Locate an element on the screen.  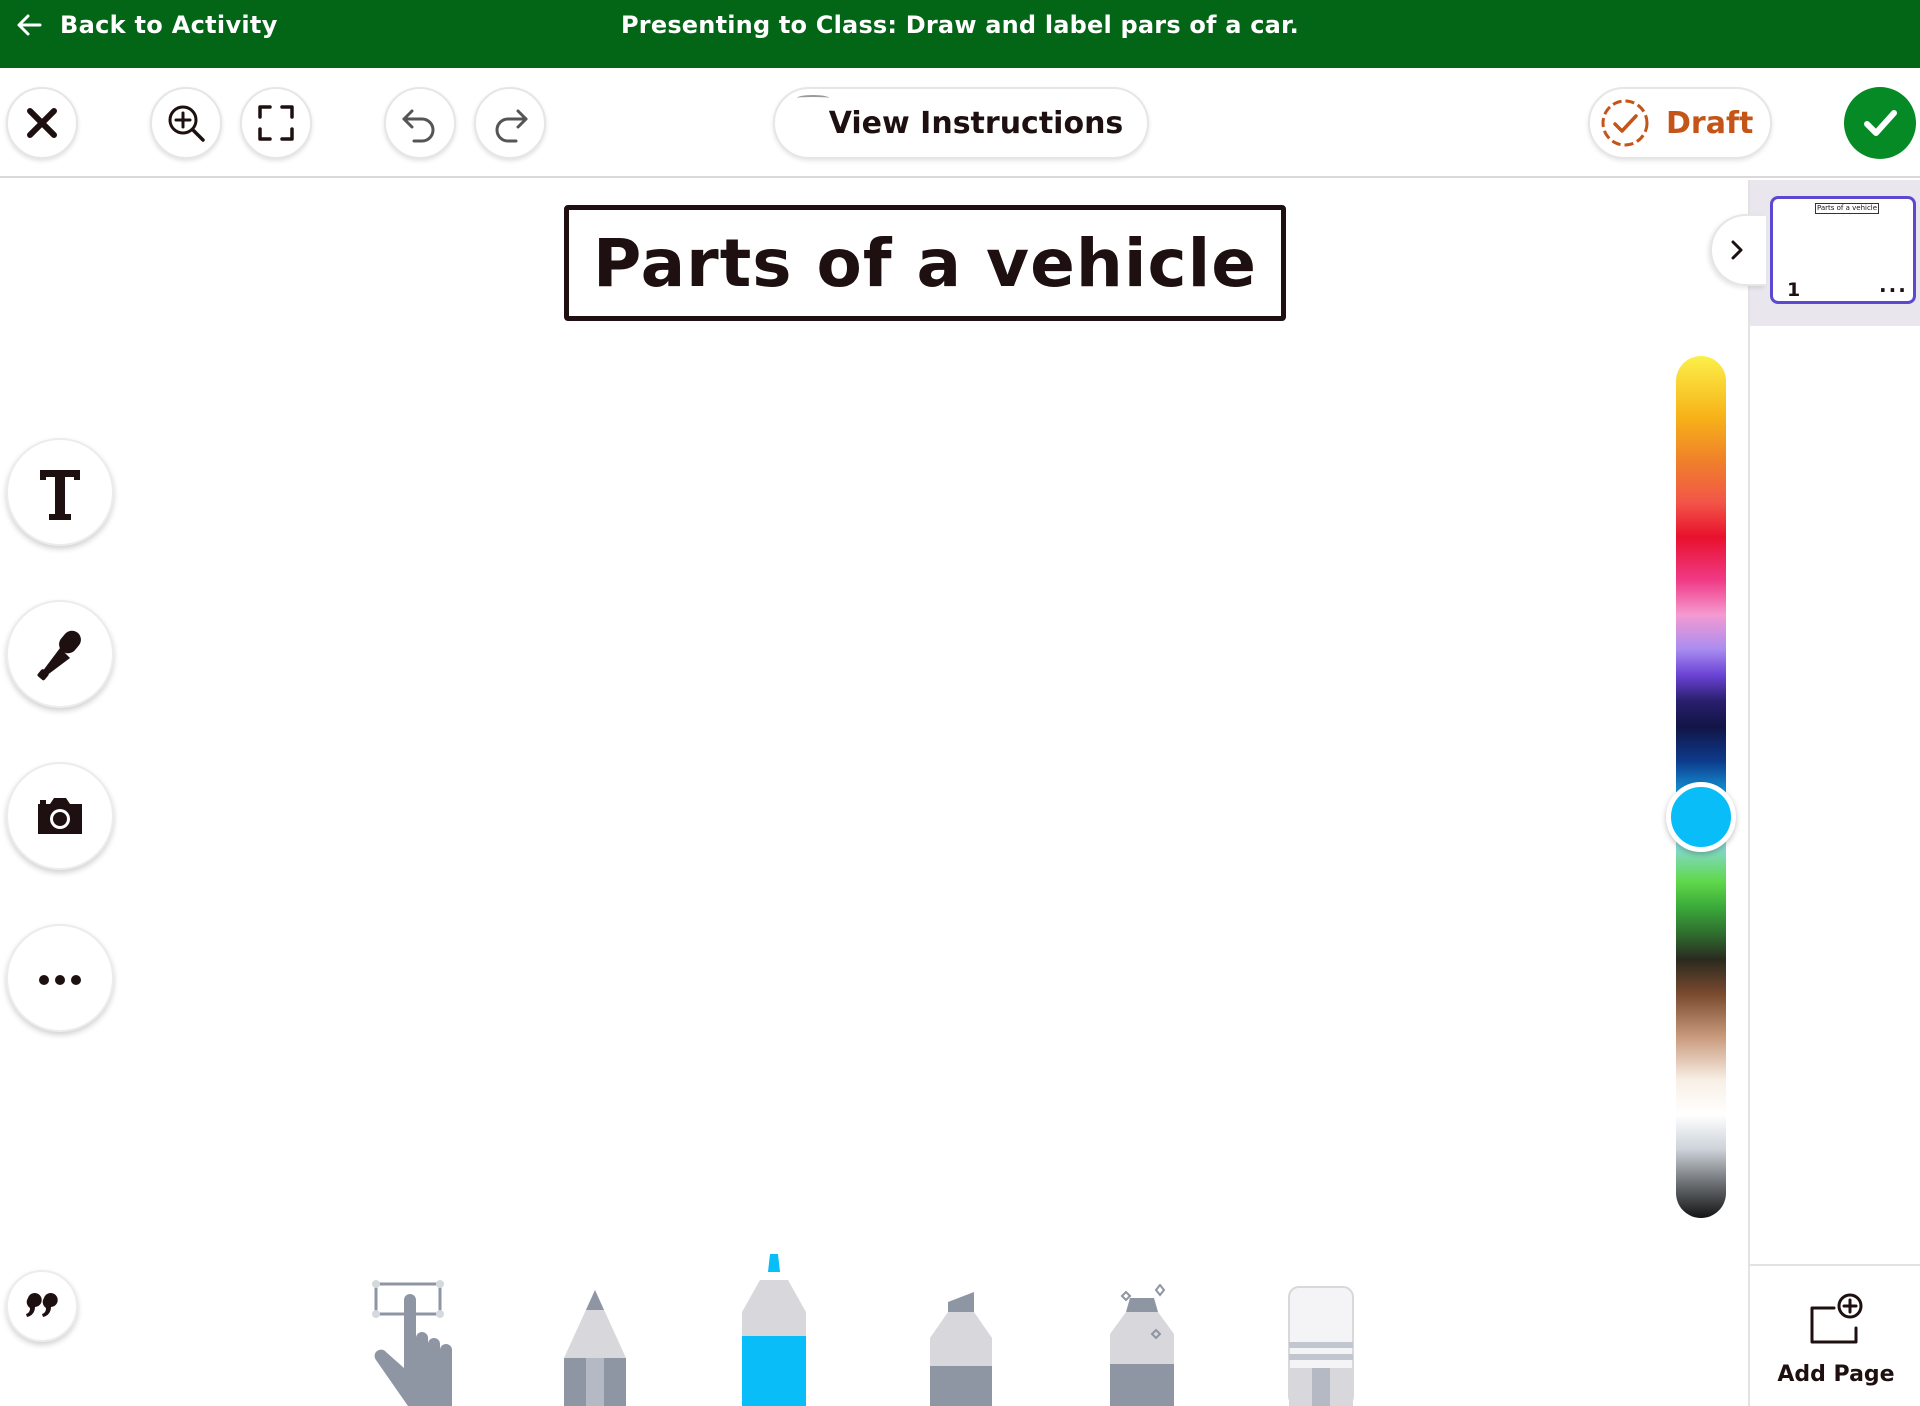
fullscreen-button is located at coordinates (276, 123).